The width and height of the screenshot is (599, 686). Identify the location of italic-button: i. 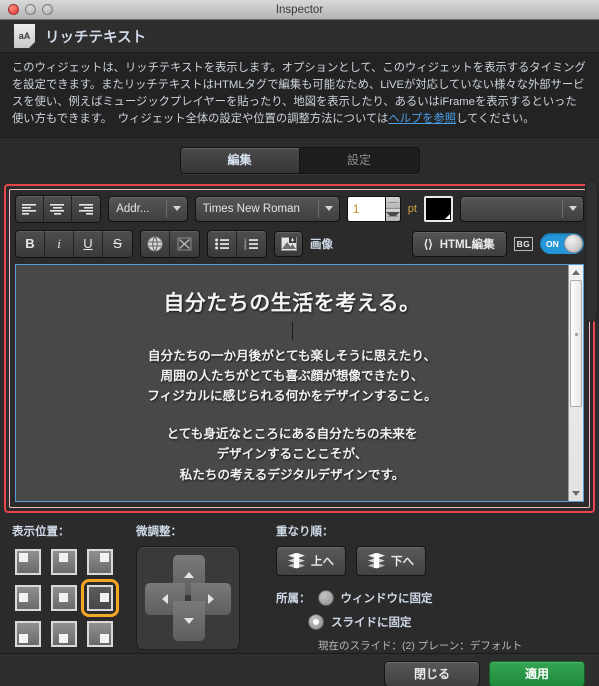
(59, 243).